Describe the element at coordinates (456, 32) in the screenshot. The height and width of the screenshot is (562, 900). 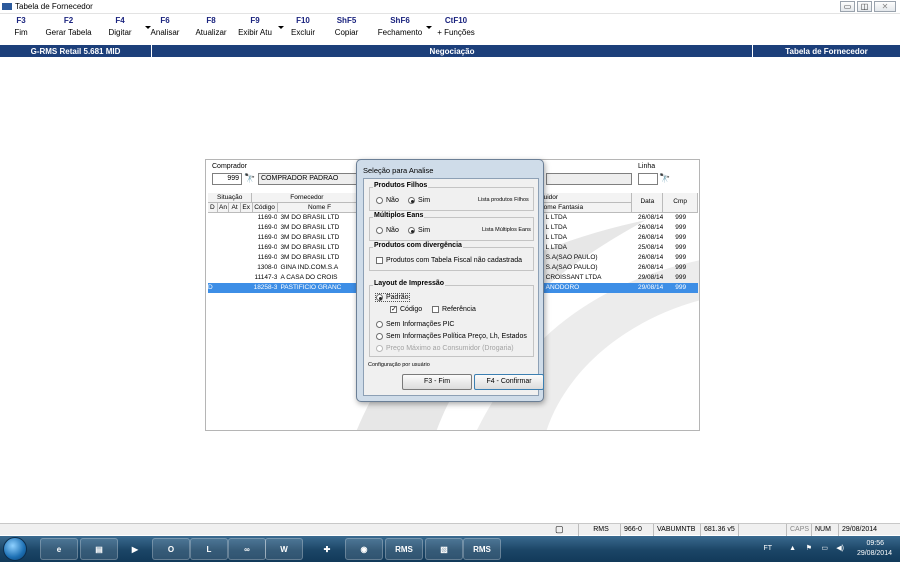
I see `toolbar-label: + Funções` at that location.